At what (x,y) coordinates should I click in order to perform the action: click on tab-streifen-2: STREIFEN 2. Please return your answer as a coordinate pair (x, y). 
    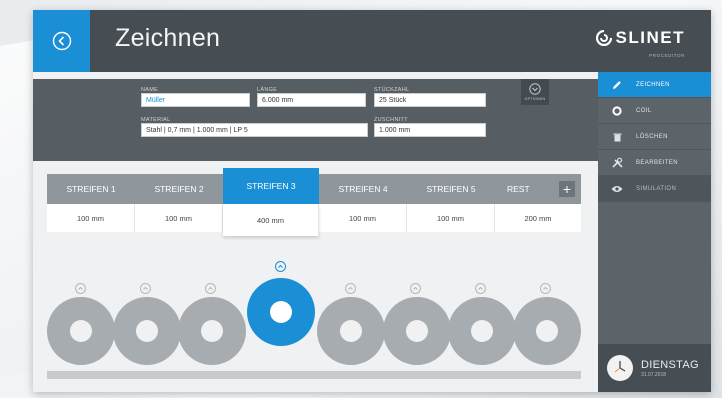
    Looking at the image, I should click on (179, 189).